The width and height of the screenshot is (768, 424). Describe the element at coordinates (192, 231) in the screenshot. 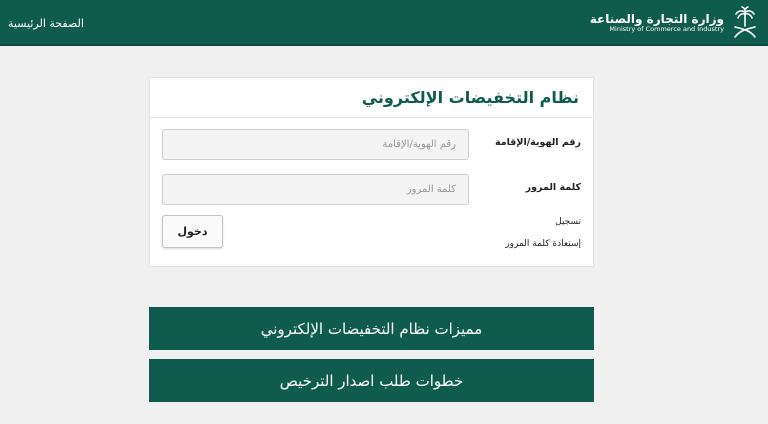

I see `login-button: دخول` at that location.